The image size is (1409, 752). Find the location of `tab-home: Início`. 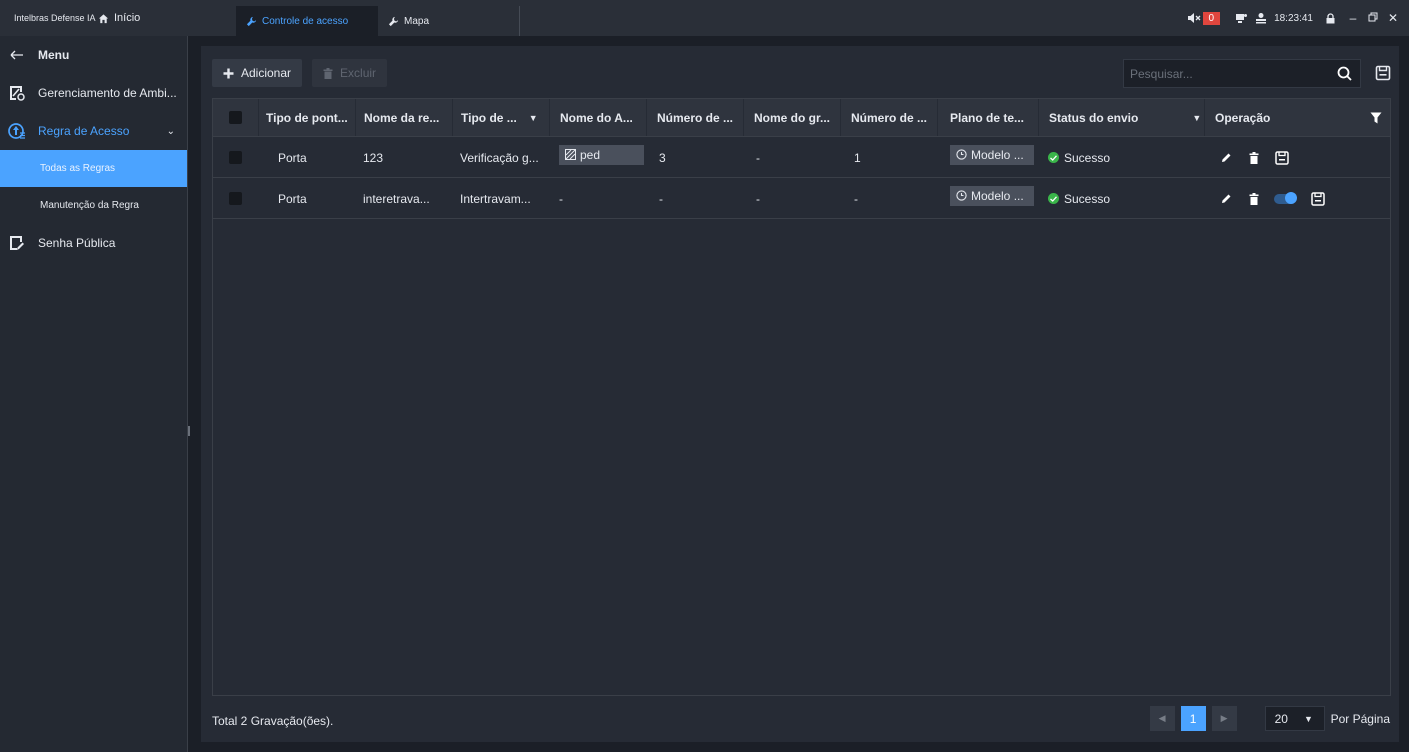

tab-home: Início is located at coordinates (119, 18).